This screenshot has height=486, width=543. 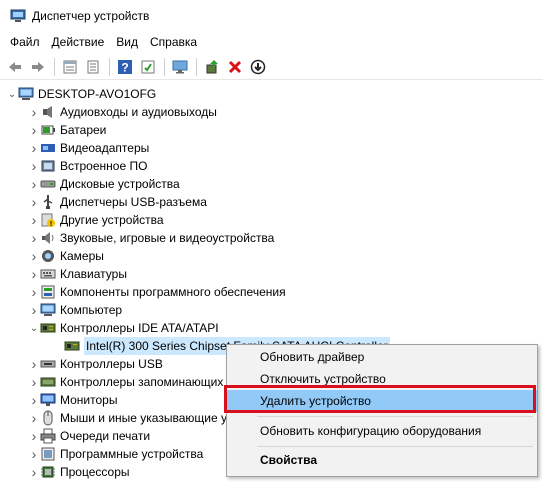 I want to click on uninstall-icon, so click(x=235, y=67).